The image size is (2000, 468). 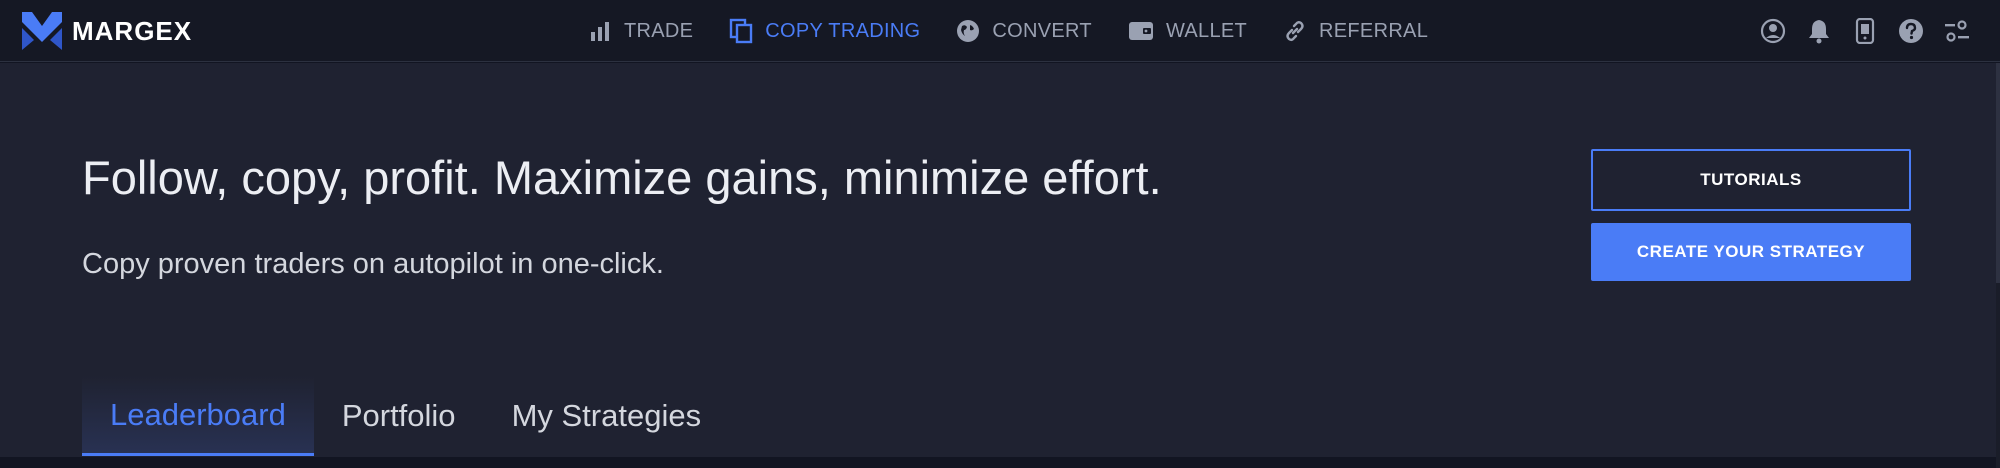 I want to click on user-circle-icon, so click(x=1773, y=31).